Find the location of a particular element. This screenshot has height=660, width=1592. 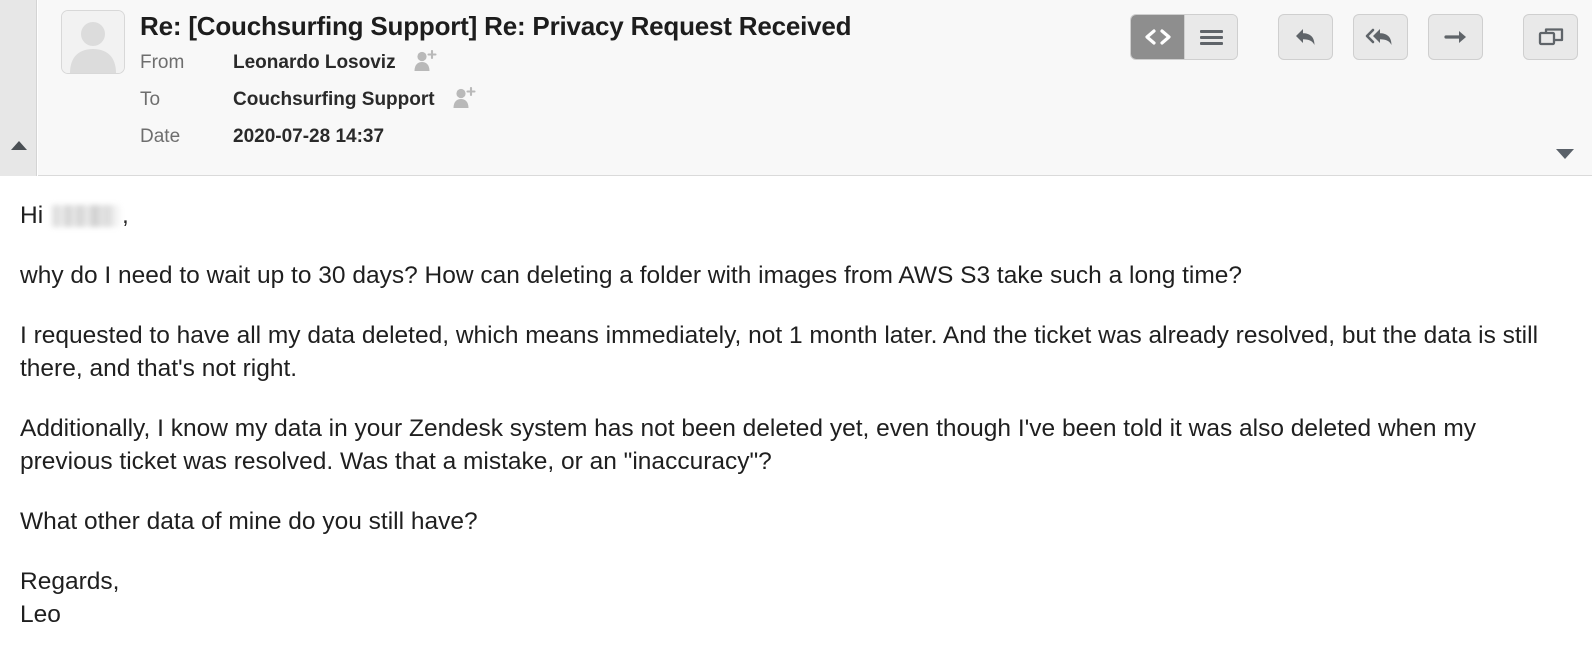

reply-button is located at coordinates (1305, 37).